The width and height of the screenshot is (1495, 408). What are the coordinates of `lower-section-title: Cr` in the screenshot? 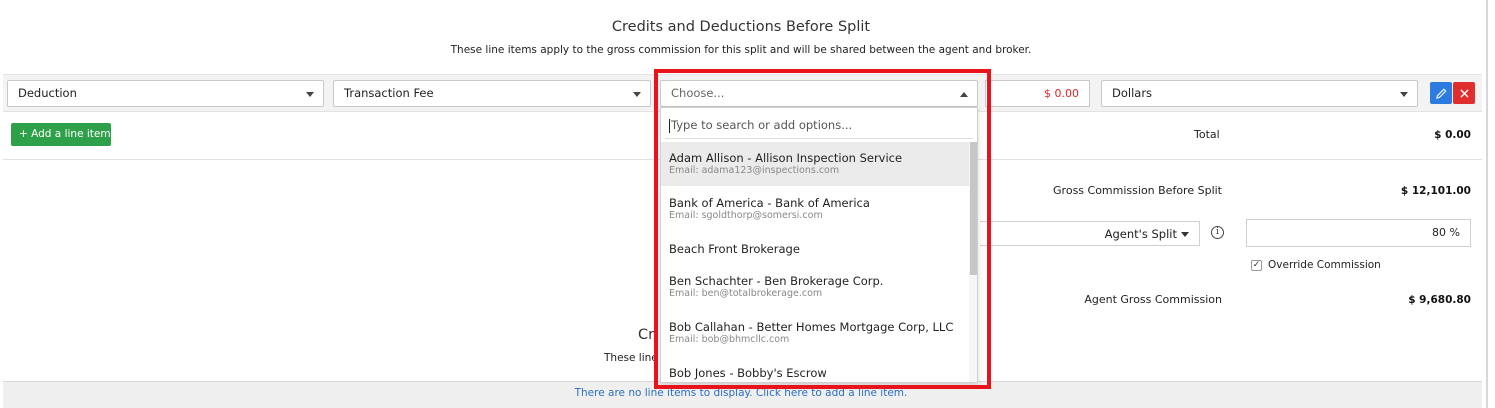 It's located at (646, 335).